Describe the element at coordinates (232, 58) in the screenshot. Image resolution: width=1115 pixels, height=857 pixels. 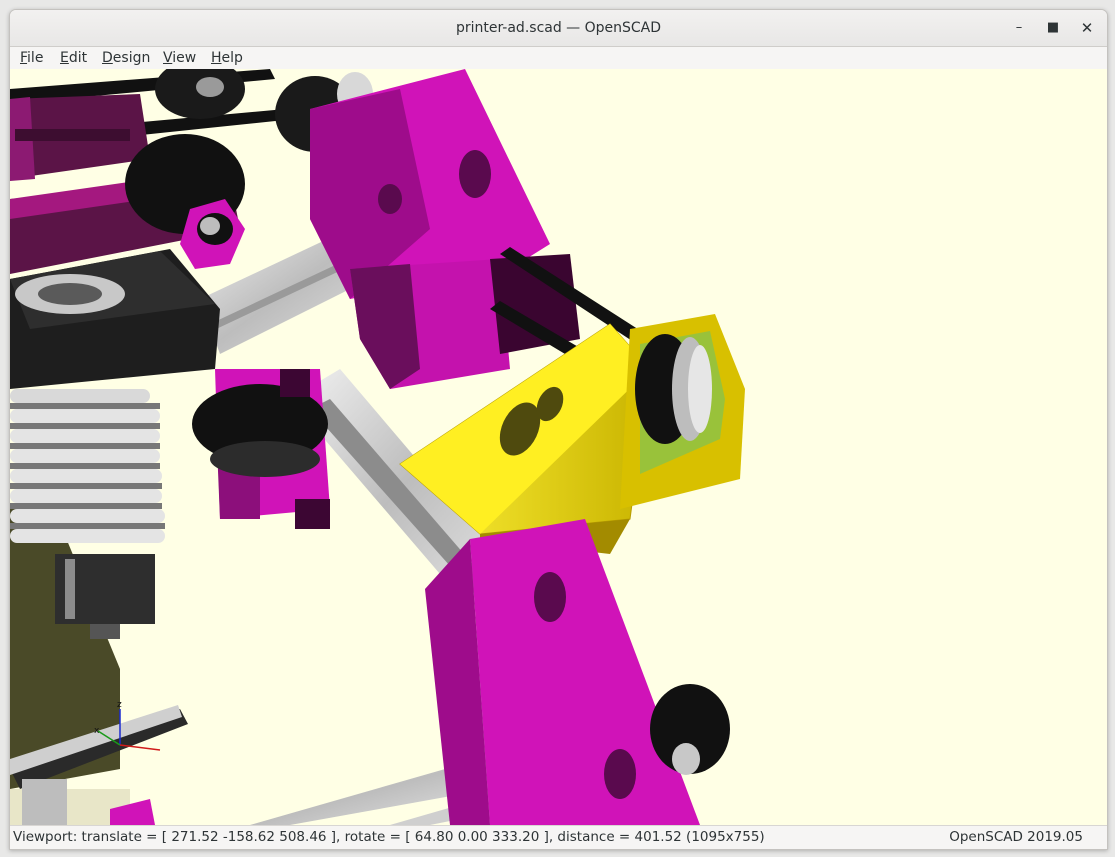
I see `menu-help-label: elp` at that location.